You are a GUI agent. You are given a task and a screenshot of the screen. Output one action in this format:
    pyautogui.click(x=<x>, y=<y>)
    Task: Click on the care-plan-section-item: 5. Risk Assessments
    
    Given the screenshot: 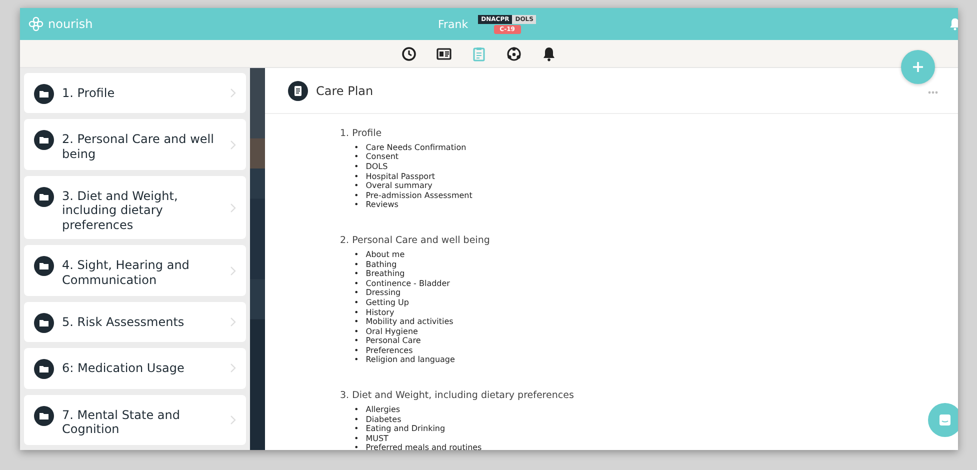 What is the action you would take?
    pyautogui.click(x=135, y=322)
    